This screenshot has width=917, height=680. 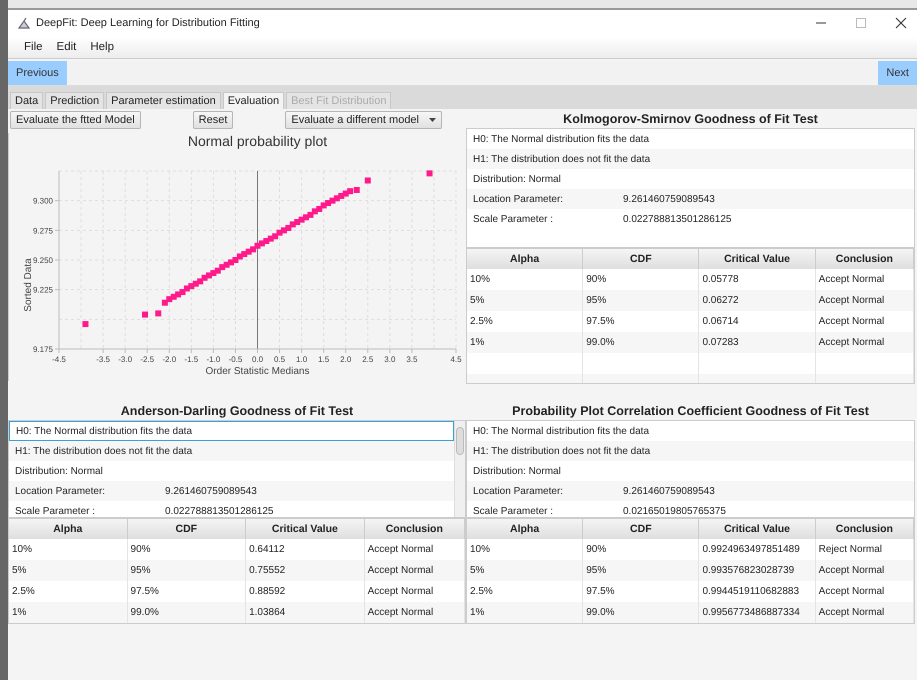 What do you see at coordinates (102, 47) in the screenshot?
I see `menu-item: Help` at bounding box center [102, 47].